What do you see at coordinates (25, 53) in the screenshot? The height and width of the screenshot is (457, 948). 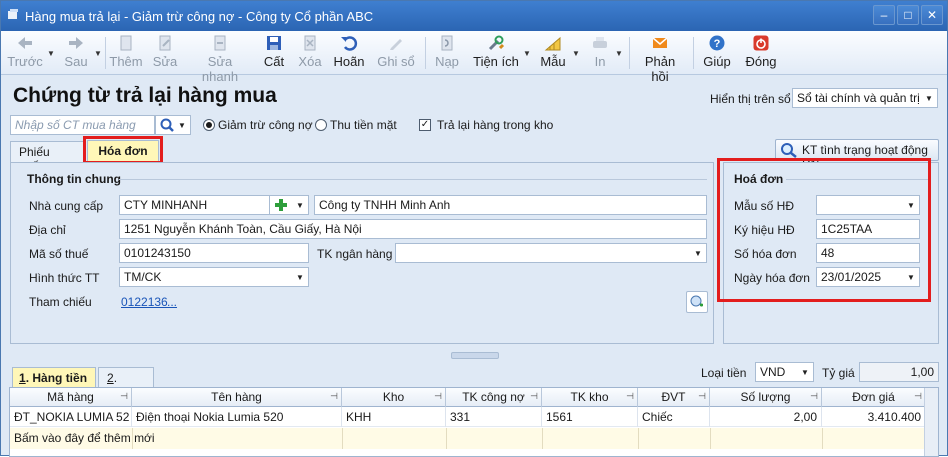 I see `prev-button: Trước` at bounding box center [25, 53].